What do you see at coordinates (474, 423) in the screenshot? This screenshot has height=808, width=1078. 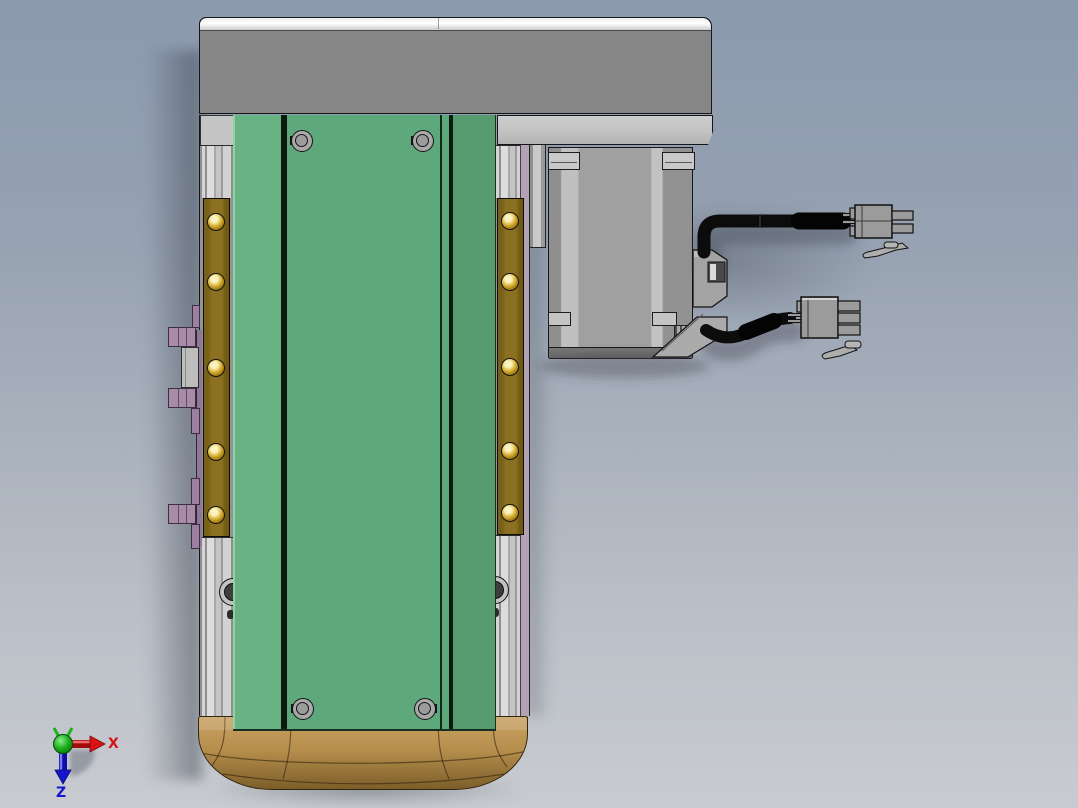 I see `belt-strip-right` at bounding box center [474, 423].